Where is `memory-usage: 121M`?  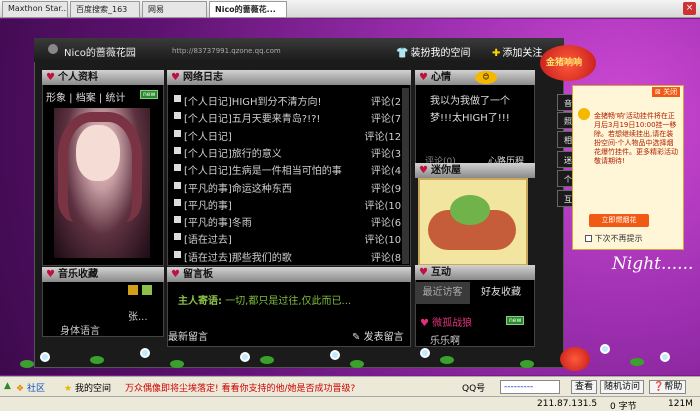 memory-usage: 121M is located at coordinates (680, 404).